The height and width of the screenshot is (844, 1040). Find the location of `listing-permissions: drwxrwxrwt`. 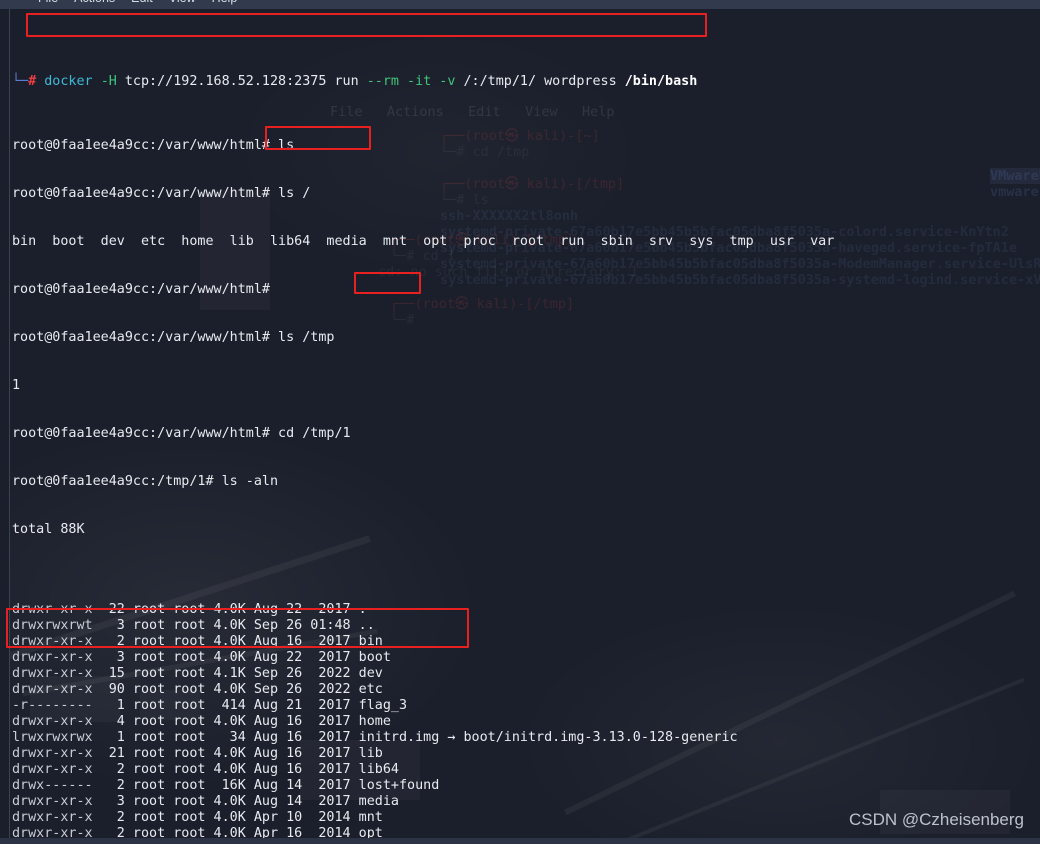

listing-permissions: drwxrwxrwt is located at coordinates (52, 625).